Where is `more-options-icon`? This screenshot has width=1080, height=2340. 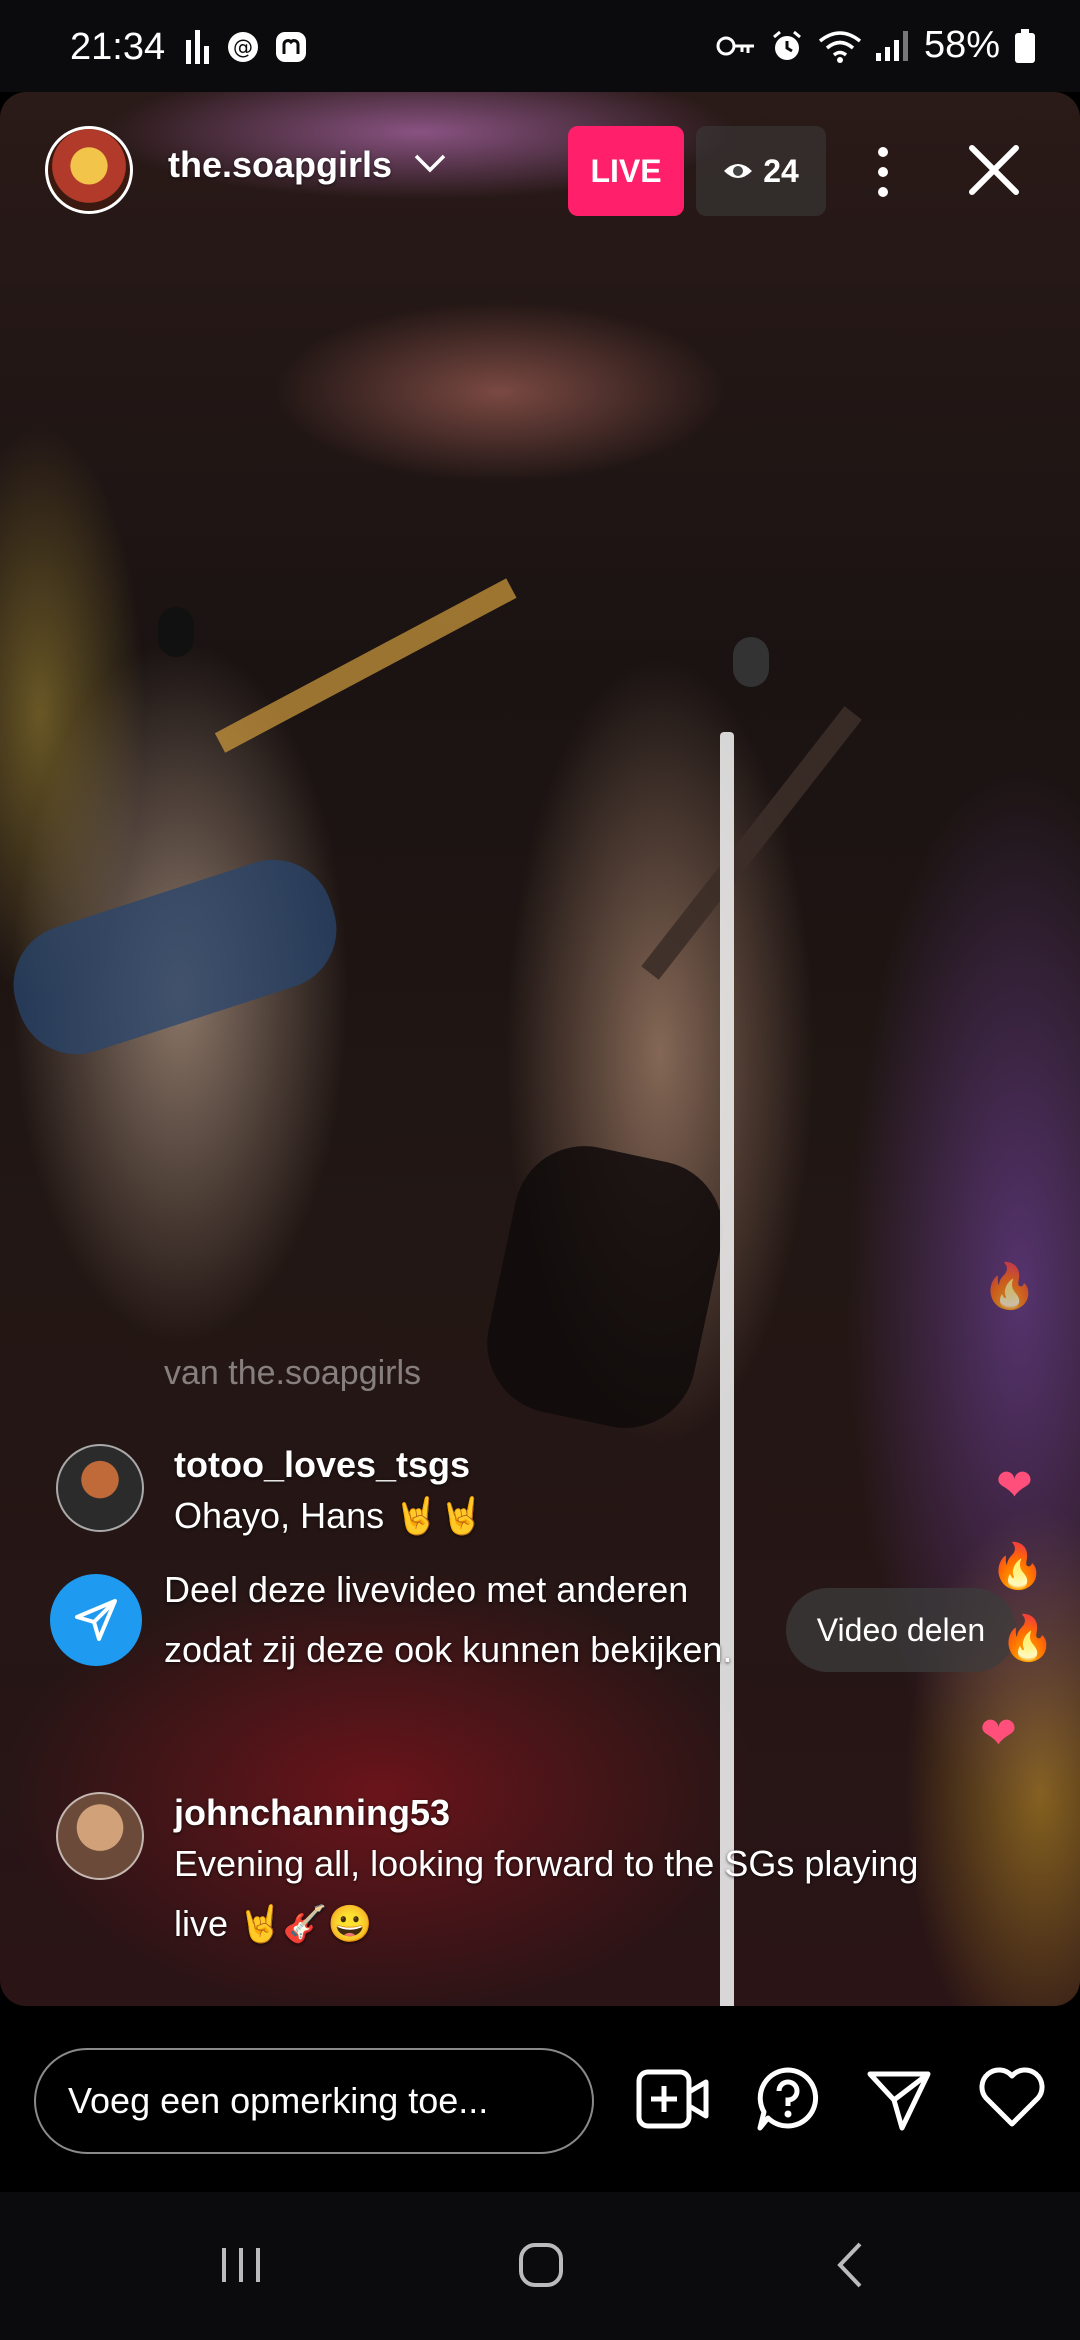 more-options-icon is located at coordinates (883, 174).